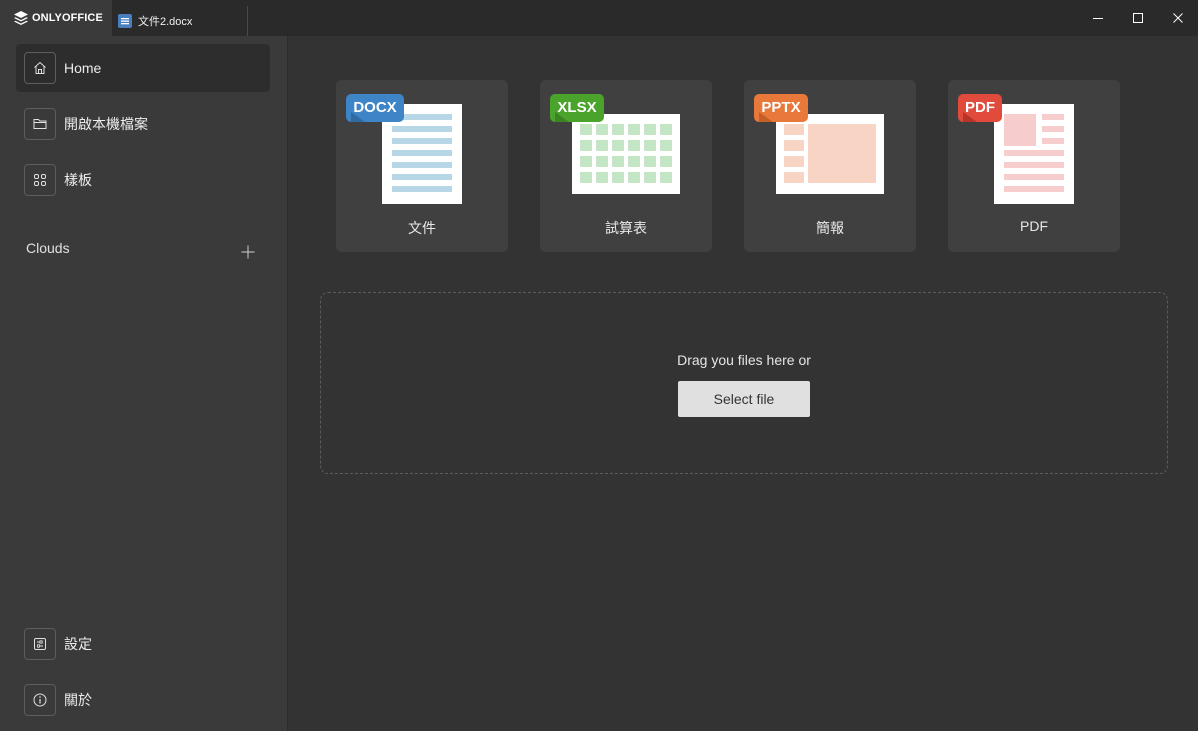 The height and width of the screenshot is (731, 1198). What do you see at coordinates (374, 107) in the screenshot?
I see `docx-badge: DOCX` at bounding box center [374, 107].